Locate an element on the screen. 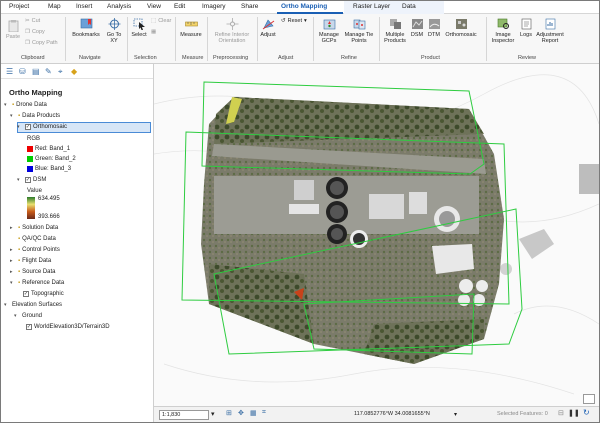 The width and height of the screenshot is (600, 423). orthomosaic-button: Orthomosaic is located at coordinates (461, 28).